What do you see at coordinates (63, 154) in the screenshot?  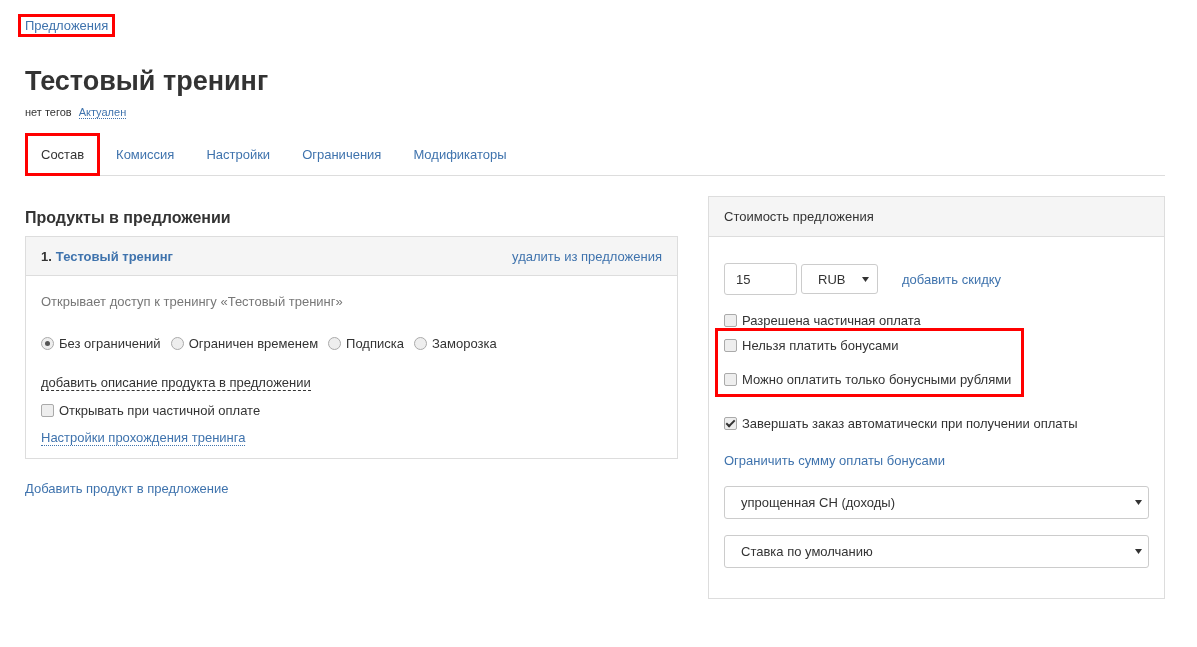 I see `tab: Состав` at bounding box center [63, 154].